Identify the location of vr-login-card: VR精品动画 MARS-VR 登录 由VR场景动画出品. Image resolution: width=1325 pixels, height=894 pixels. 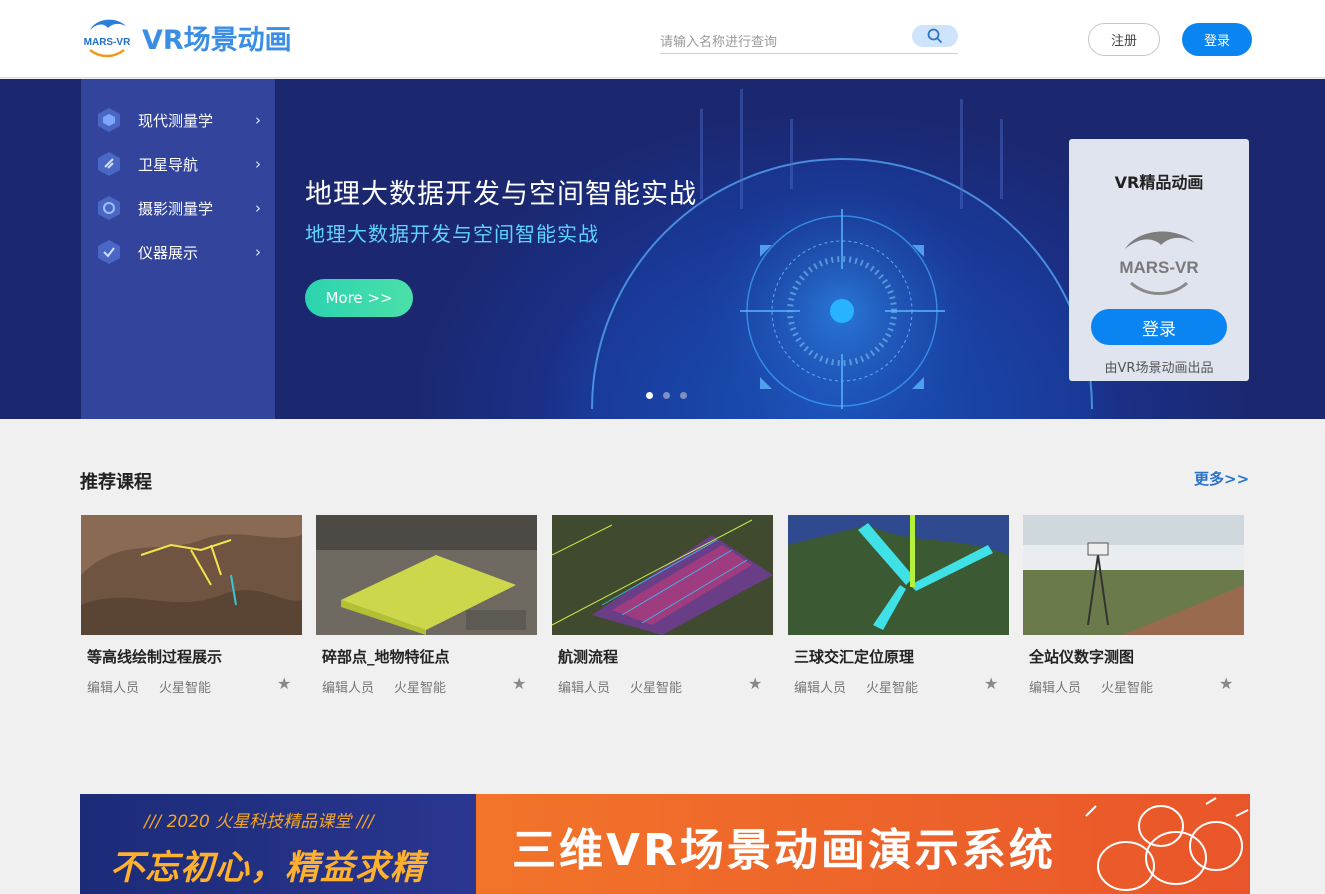
(1159, 260).